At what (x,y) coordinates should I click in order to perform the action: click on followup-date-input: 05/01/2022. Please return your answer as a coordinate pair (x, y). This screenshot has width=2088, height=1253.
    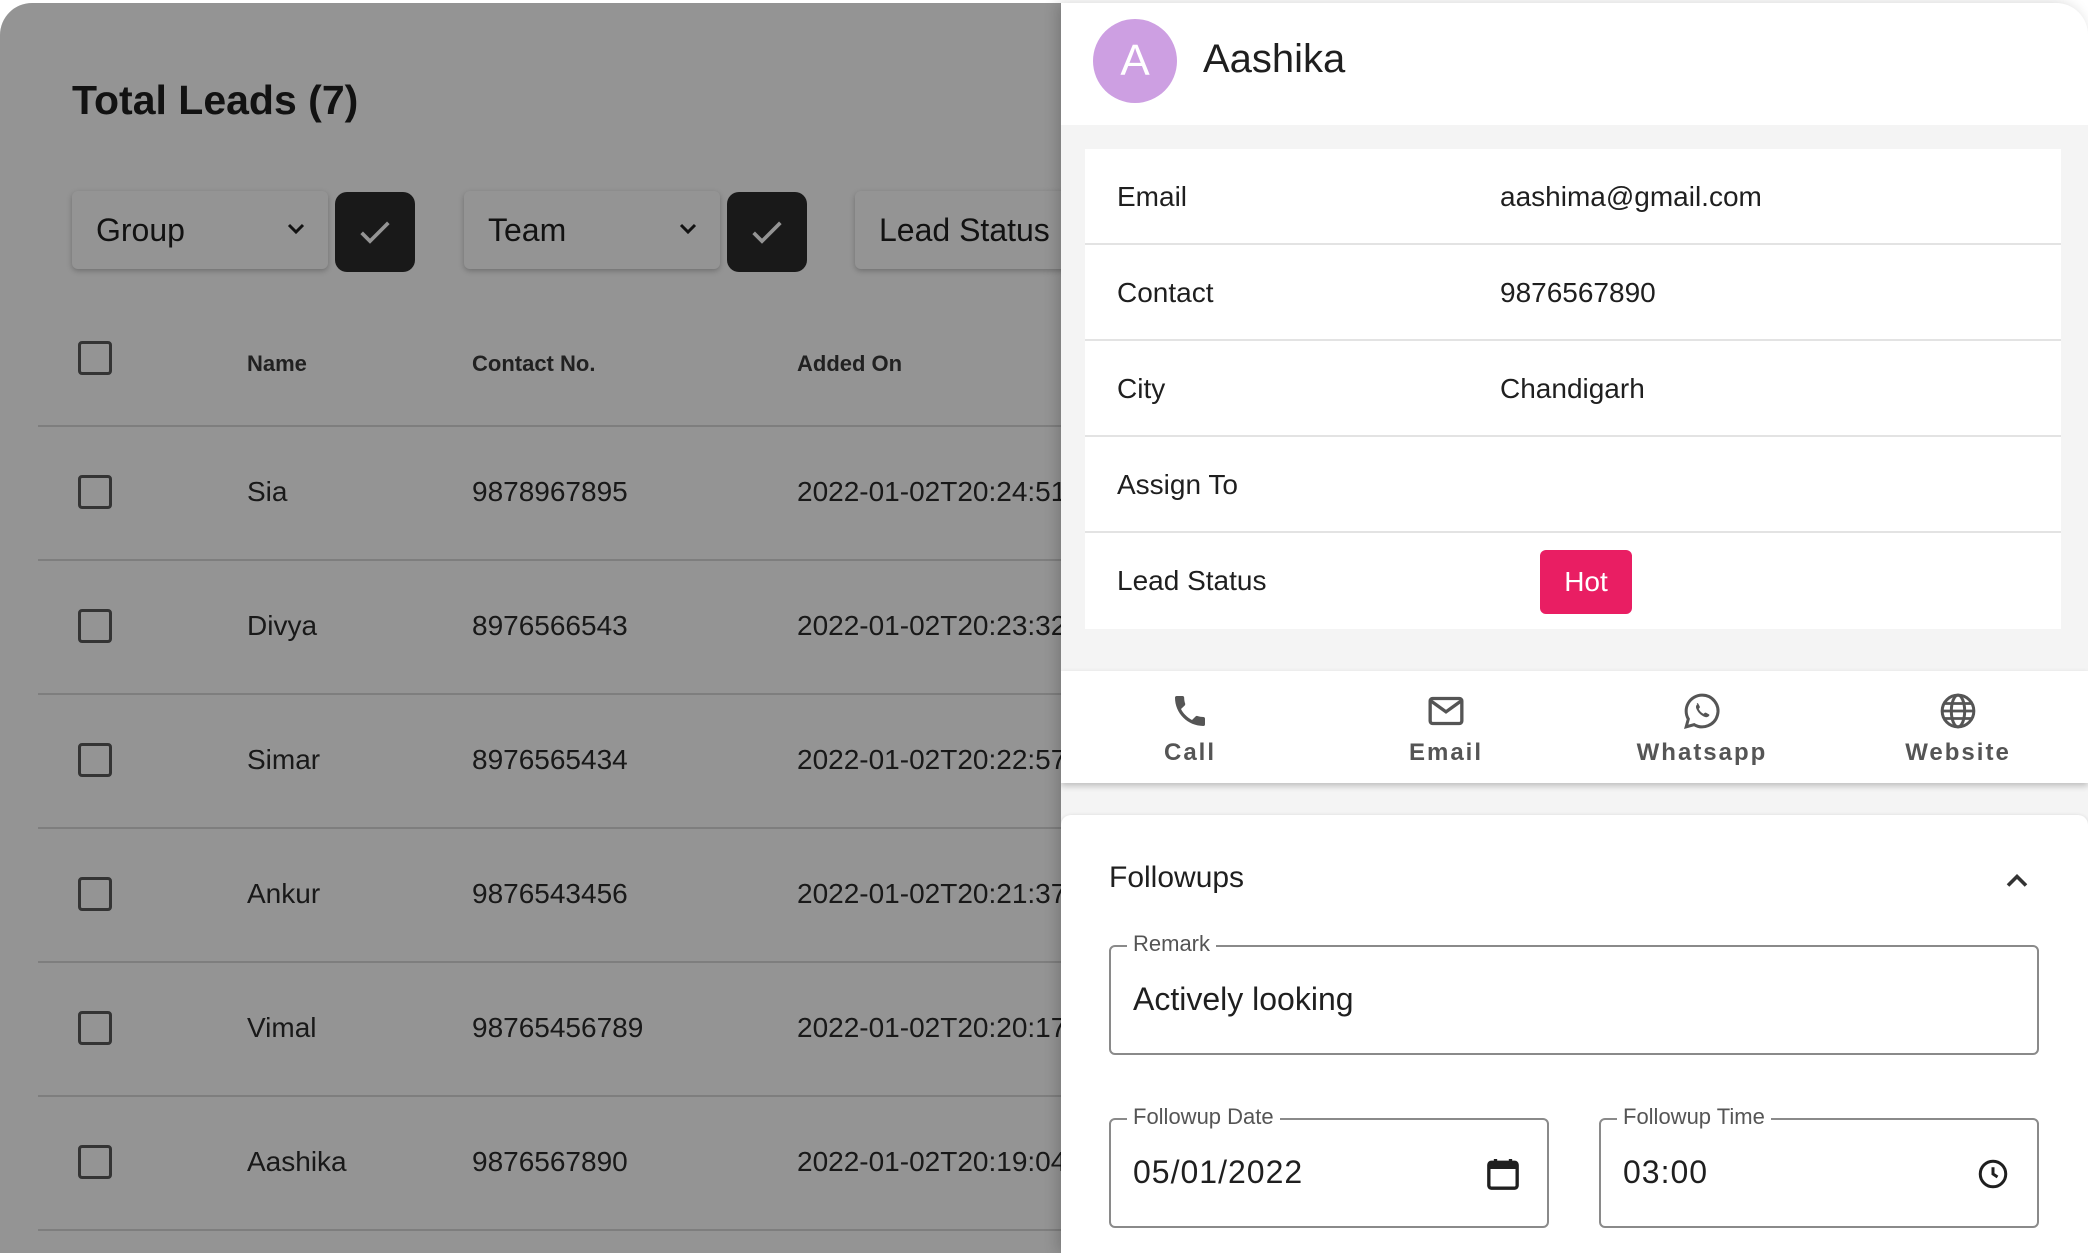
    Looking at the image, I should click on (1218, 1172).